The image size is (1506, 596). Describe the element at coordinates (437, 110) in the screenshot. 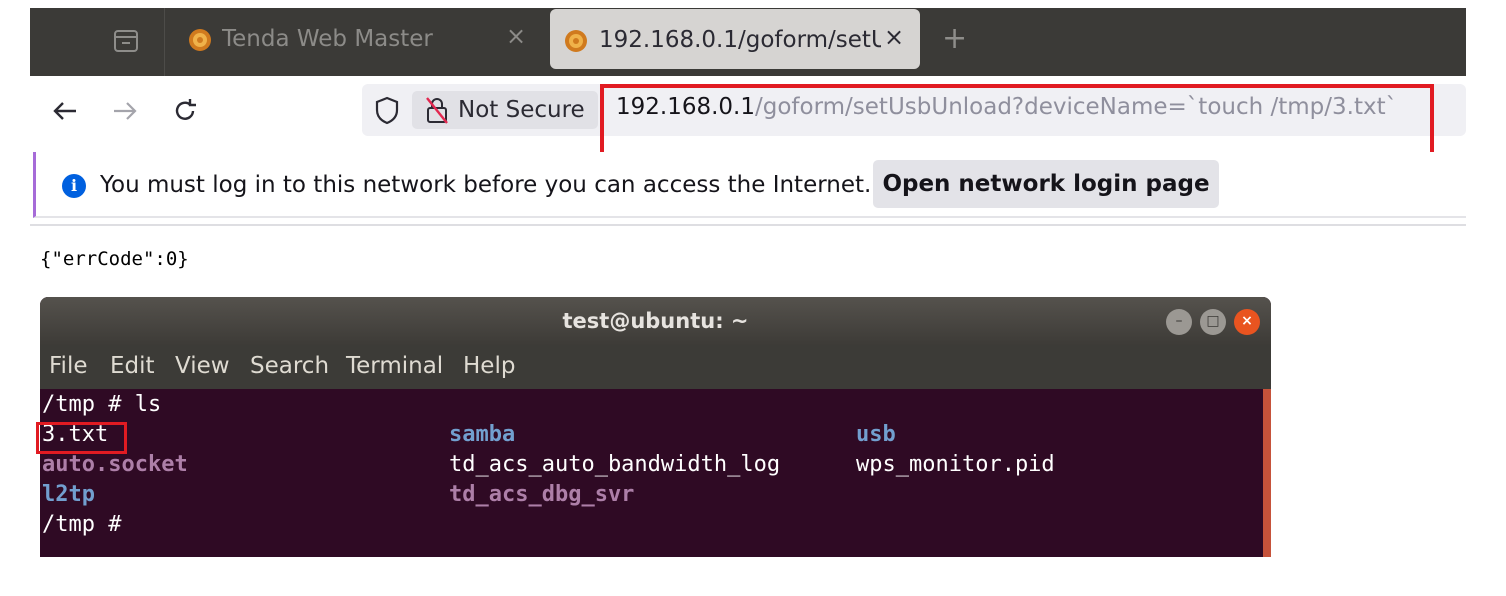

I see `insecure-lock-icon` at that location.